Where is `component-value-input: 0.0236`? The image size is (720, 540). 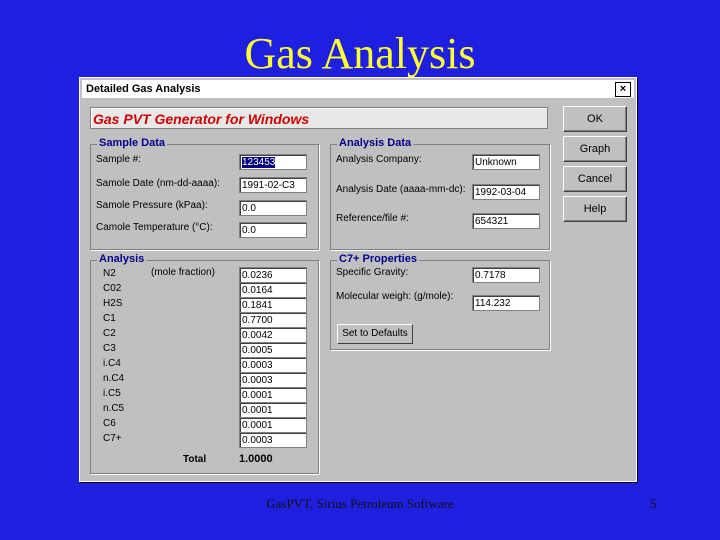 component-value-input: 0.0236 is located at coordinates (273, 275).